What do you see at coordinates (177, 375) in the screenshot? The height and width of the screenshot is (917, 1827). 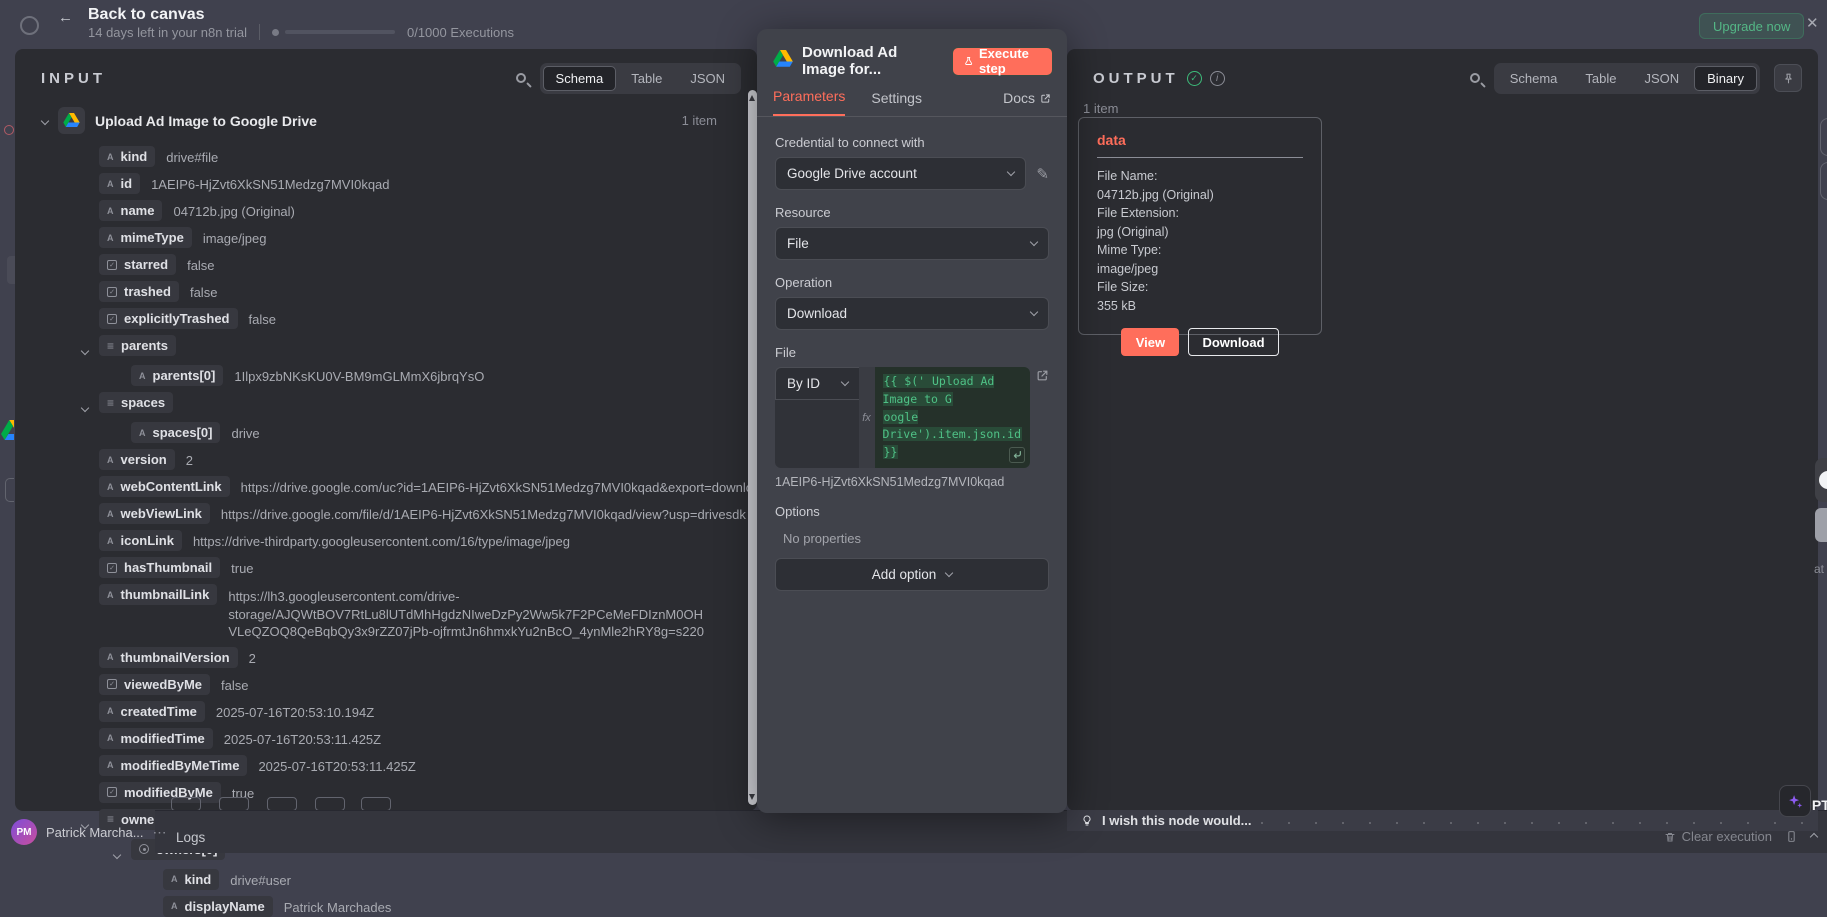 I see `schema-key-pill: parents[0]` at bounding box center [177, 375].